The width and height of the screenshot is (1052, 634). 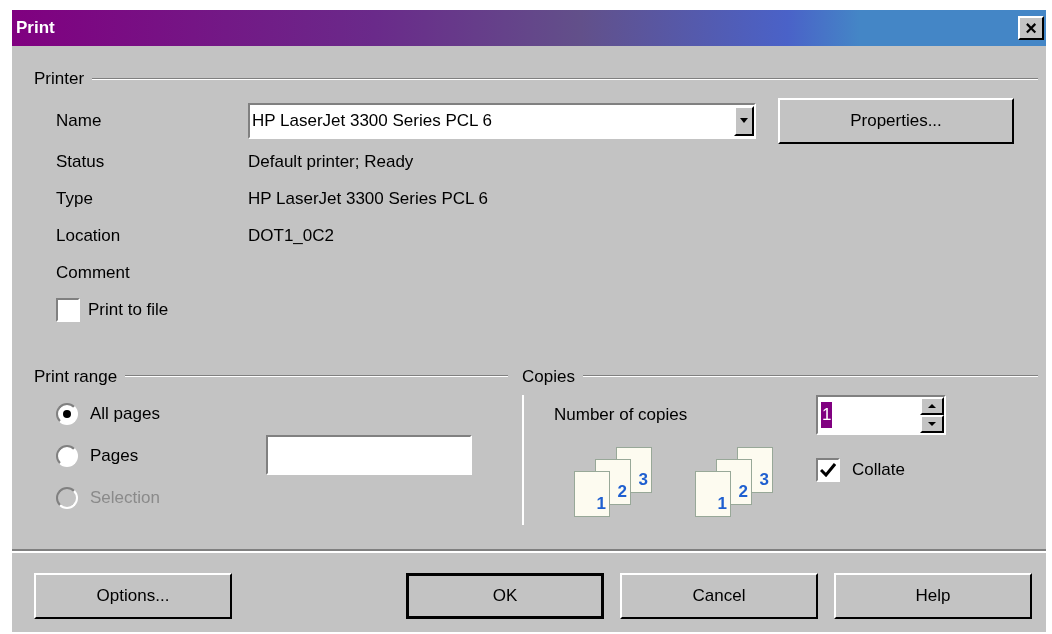 I want to click on printer-dropdown: HP LaserJet 3300 Series PCL 6, so click(x=502, y=120).